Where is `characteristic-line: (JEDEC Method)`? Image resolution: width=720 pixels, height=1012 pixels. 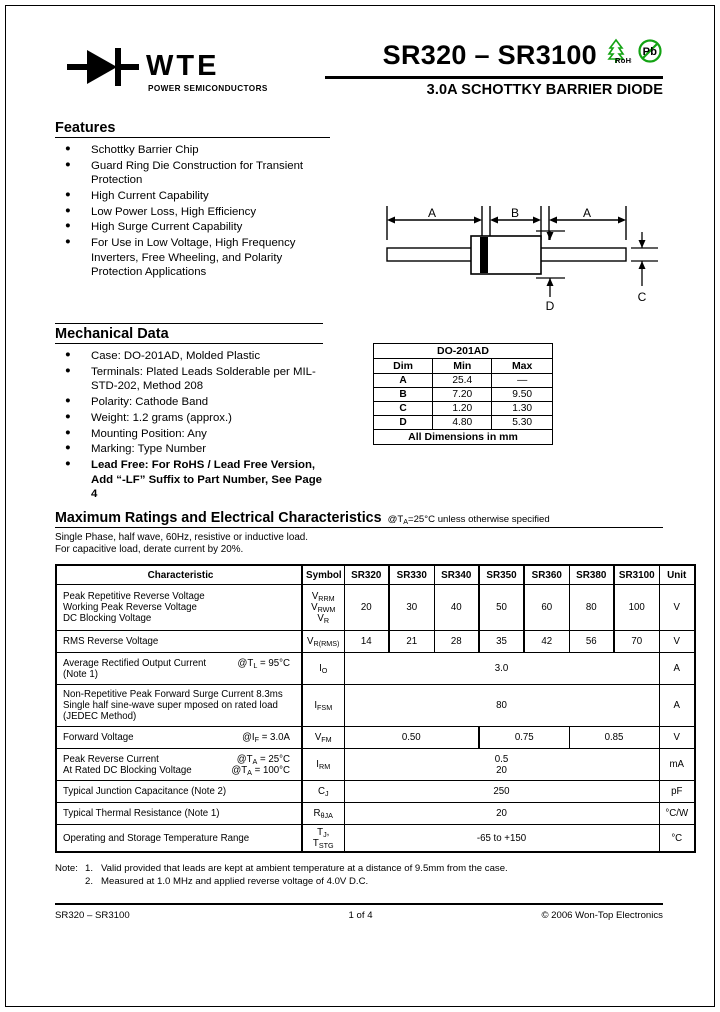 characteristic-line: (JEDEC Method) is located at coordinates (100, 717).